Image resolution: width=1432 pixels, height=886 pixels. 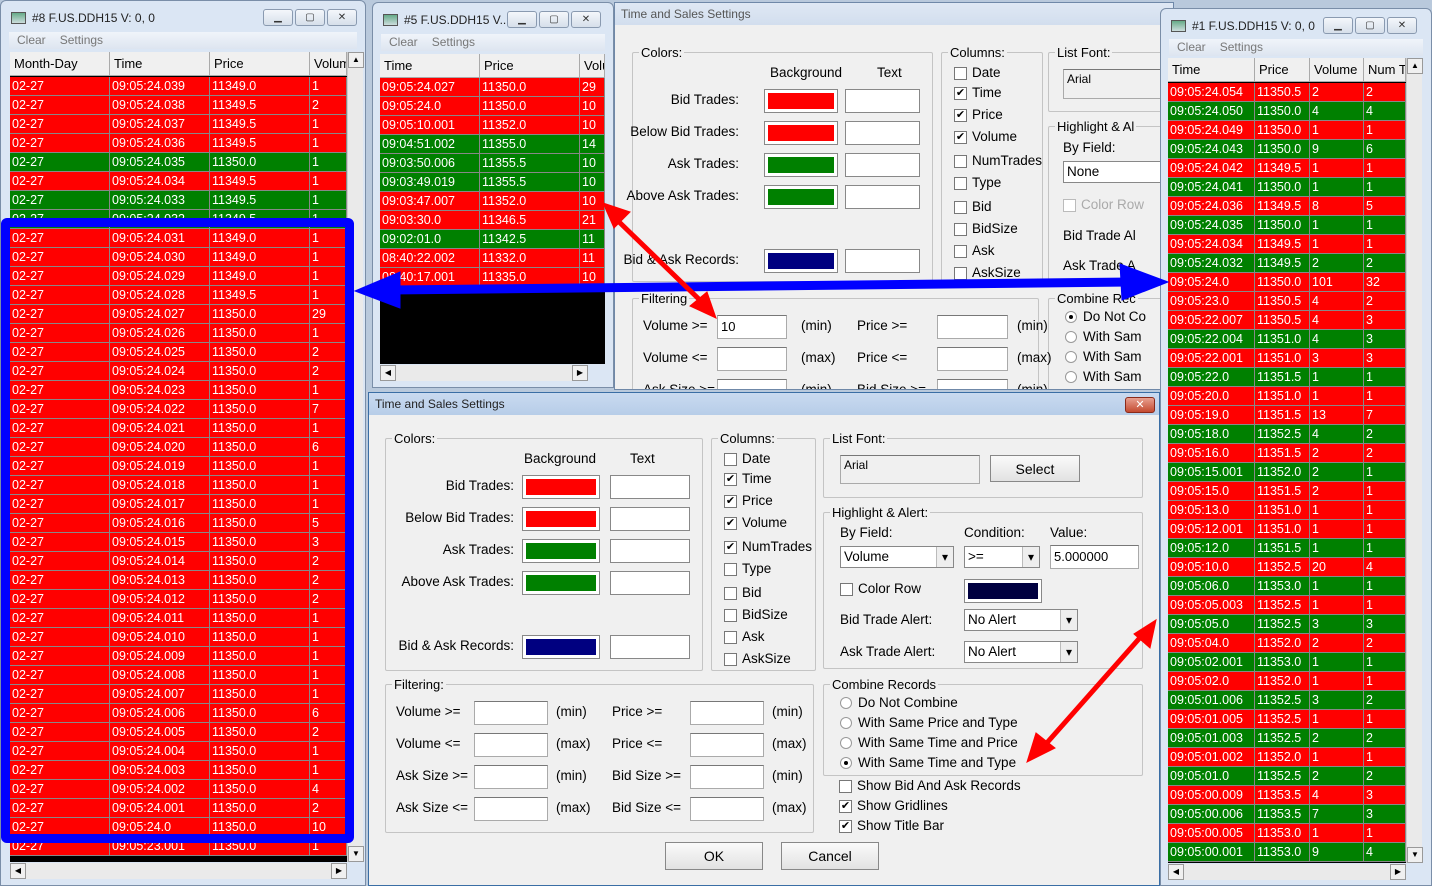 What do you see at coordinates (1287, 377) in the screenshot?
I see `table-row: 09:05:22.0 11351.5 1 1` at bounding box center [1287, 377].